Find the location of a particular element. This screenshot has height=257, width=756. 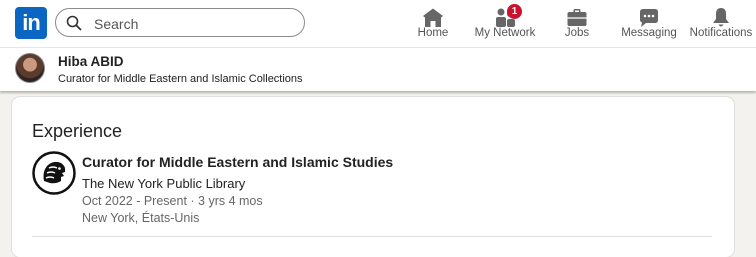

logo-text: in is located at coordinates (31, 22).